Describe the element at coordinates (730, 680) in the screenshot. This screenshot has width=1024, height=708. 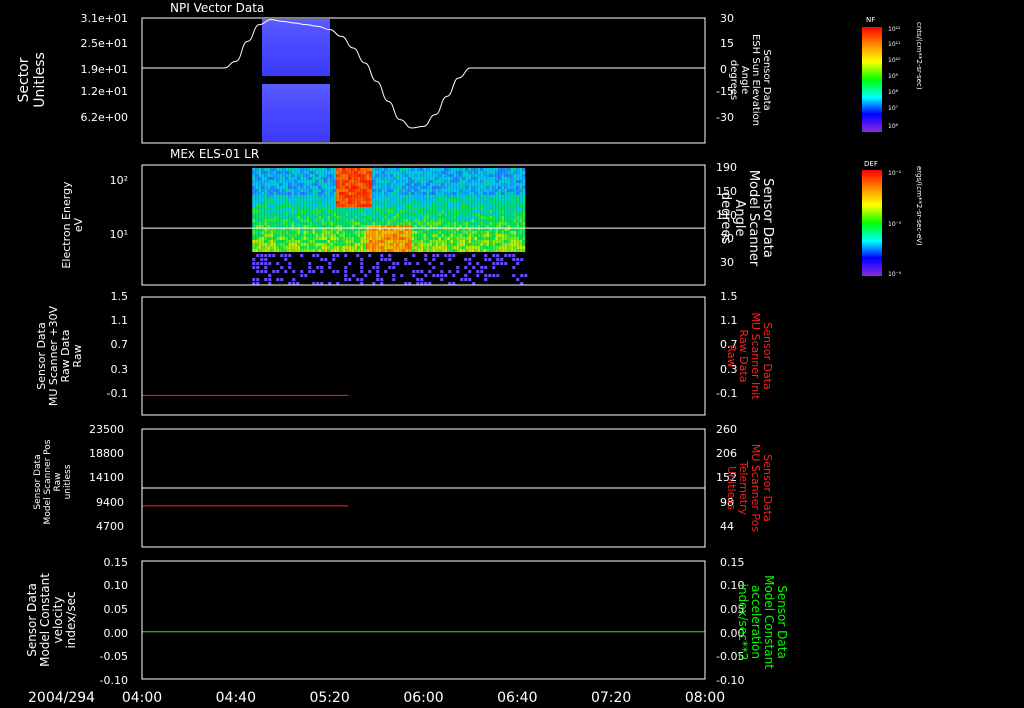
I see `p5-right-tick: -0.10` at that location.